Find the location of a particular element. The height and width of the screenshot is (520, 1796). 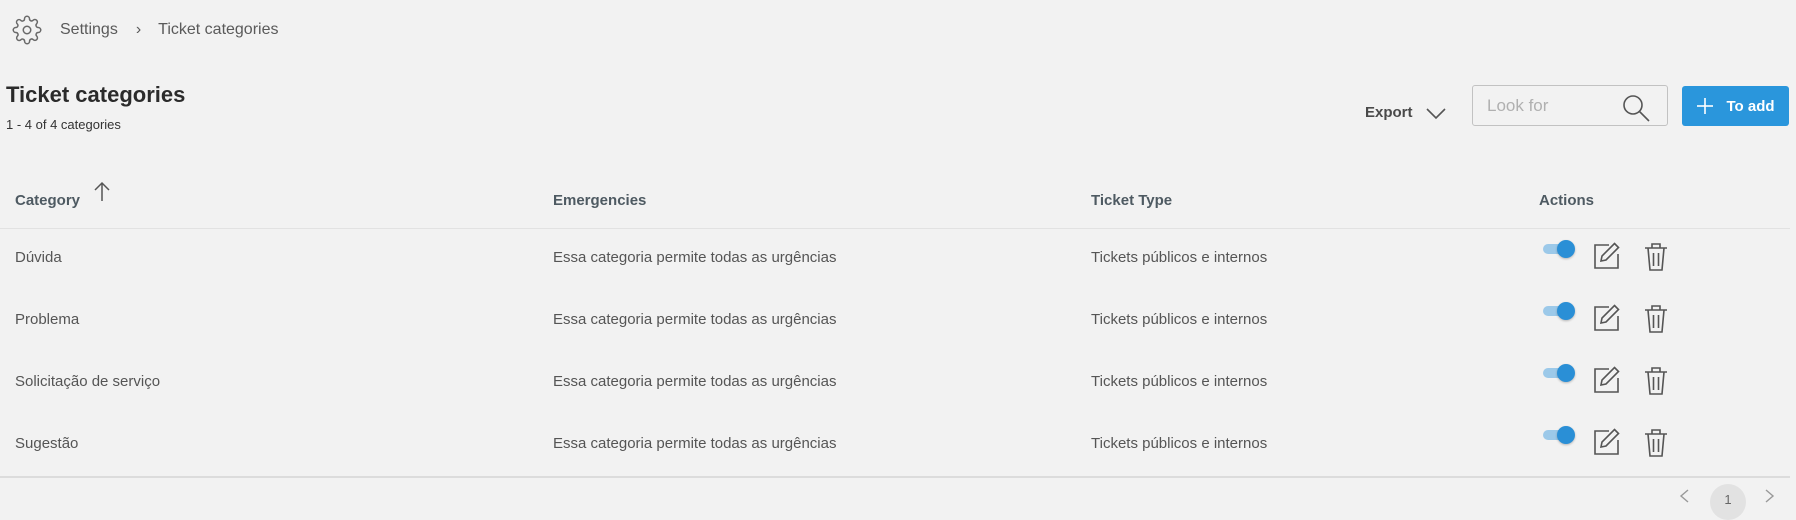

chevron-down-icon is located at coordinates (1436, 113).